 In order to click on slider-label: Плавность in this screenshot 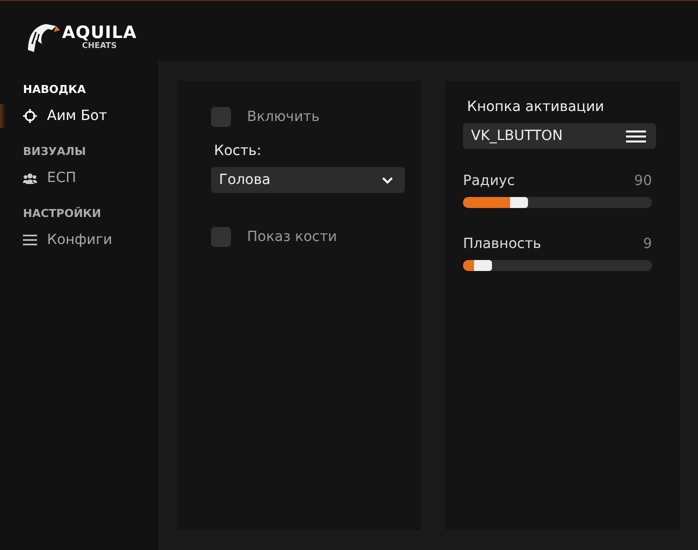, I will do `click(502, 244)`.